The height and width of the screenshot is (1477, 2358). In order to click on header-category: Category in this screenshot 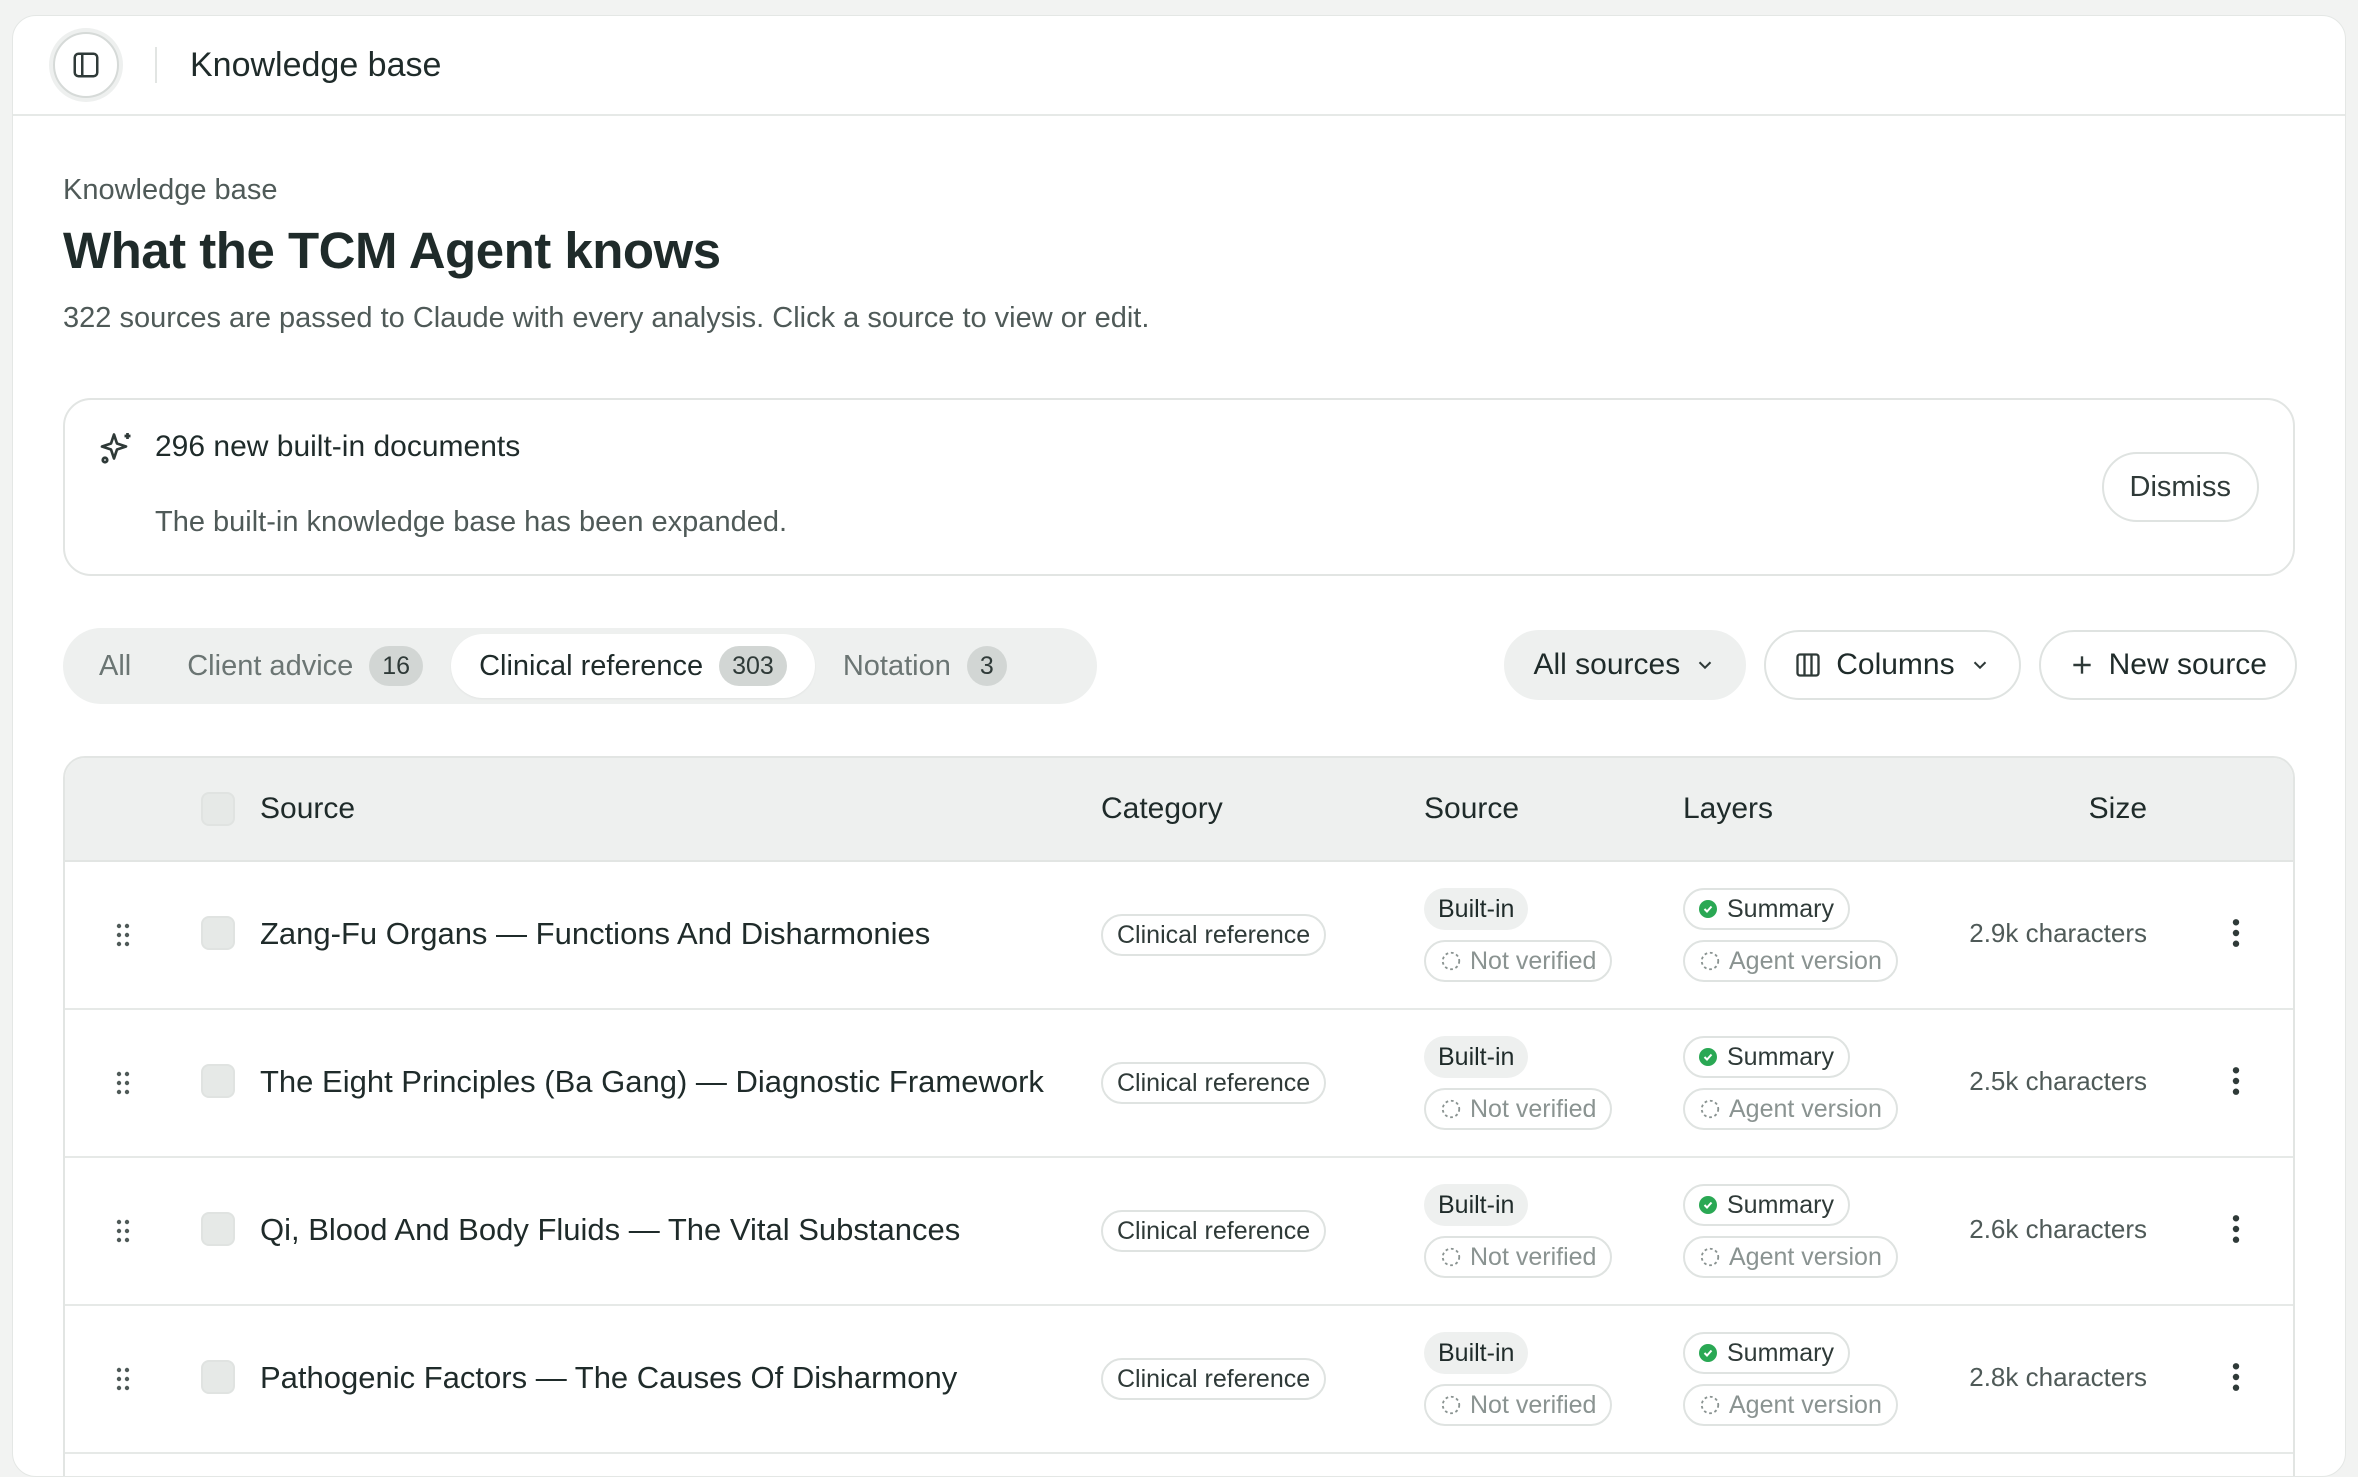, I will do `click(1162, 809)`.